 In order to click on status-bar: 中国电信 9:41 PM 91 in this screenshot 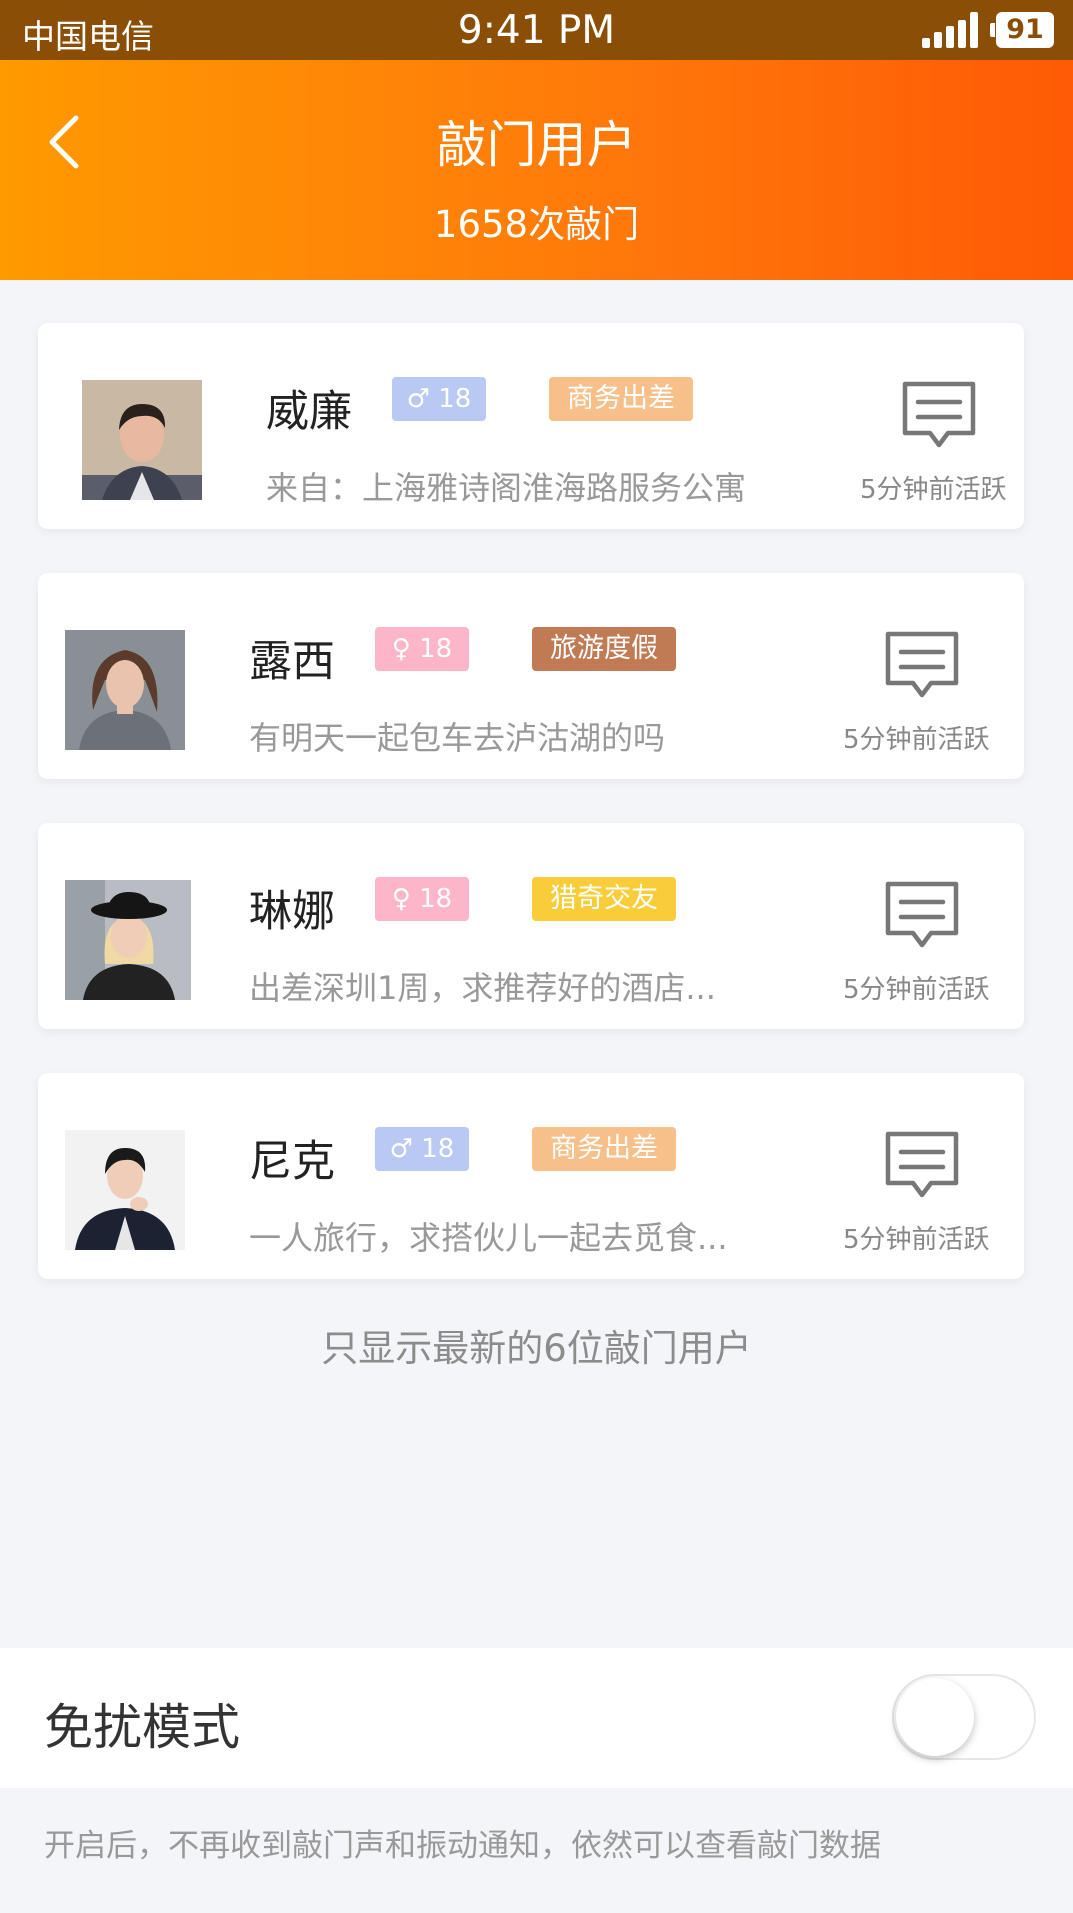, I will do `click(536, 30)`.